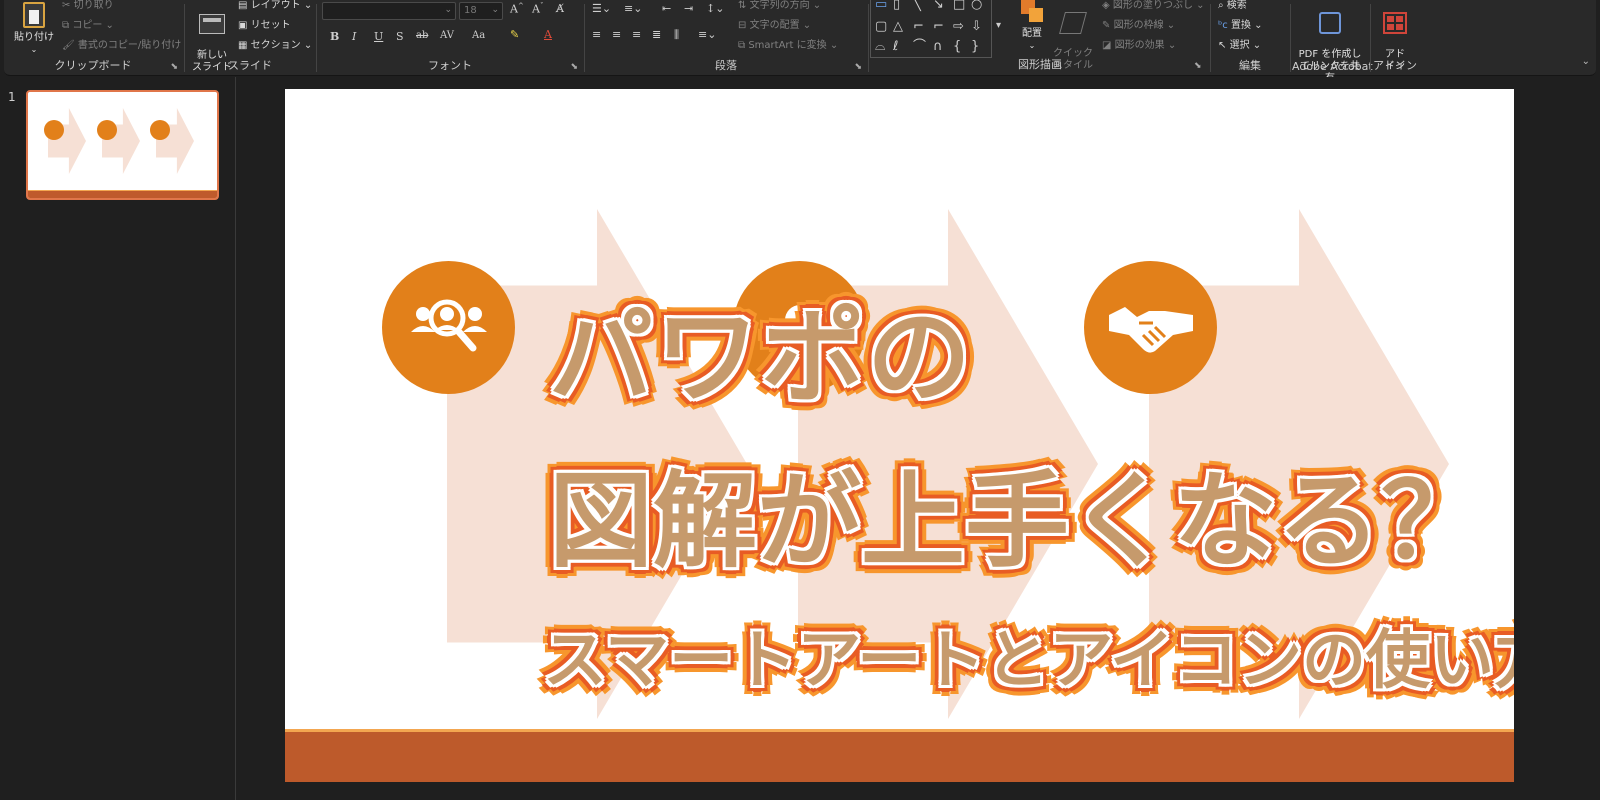  What do you see at coordinates (938, 26) in the screenshot?
I see `elbow-arrow-icon: ⌐` at bounding box center [938, 26].